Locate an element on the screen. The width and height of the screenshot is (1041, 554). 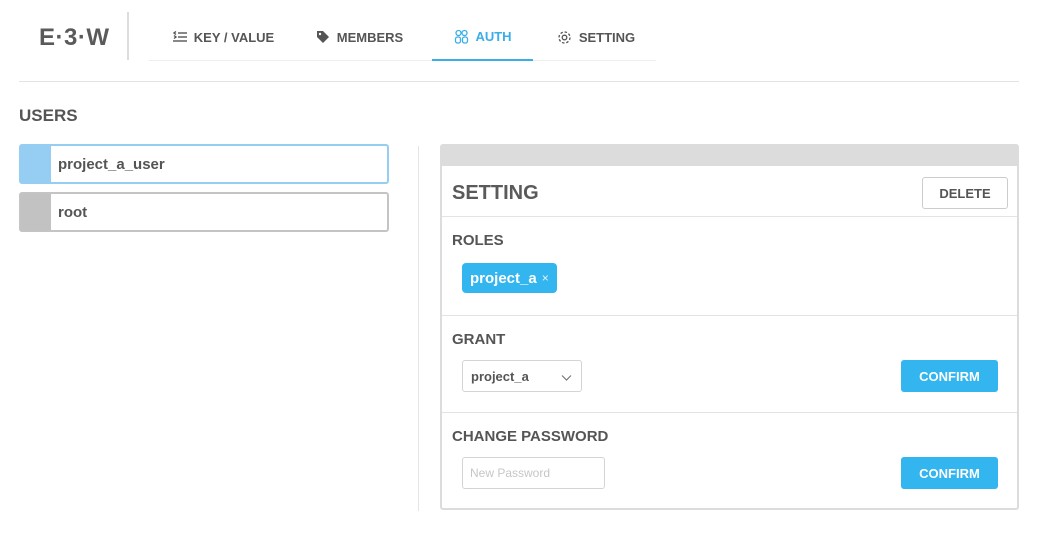
role-tag-label: project_a is located at coordinates (503, 278).